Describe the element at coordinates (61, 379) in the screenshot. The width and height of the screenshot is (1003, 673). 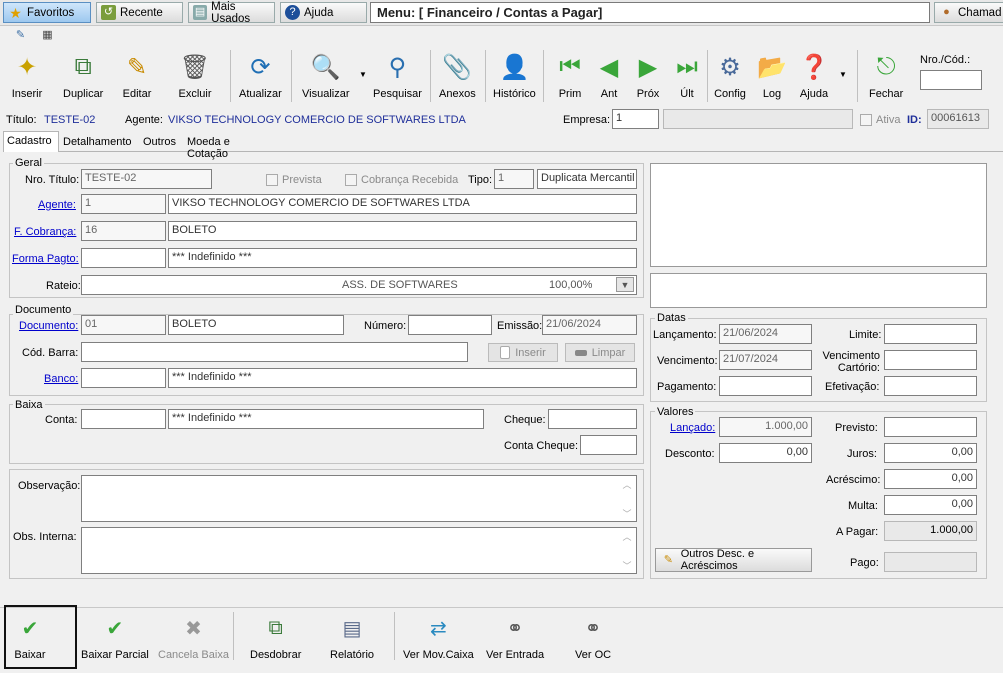
I see `banco-link: Banco:` at that location.